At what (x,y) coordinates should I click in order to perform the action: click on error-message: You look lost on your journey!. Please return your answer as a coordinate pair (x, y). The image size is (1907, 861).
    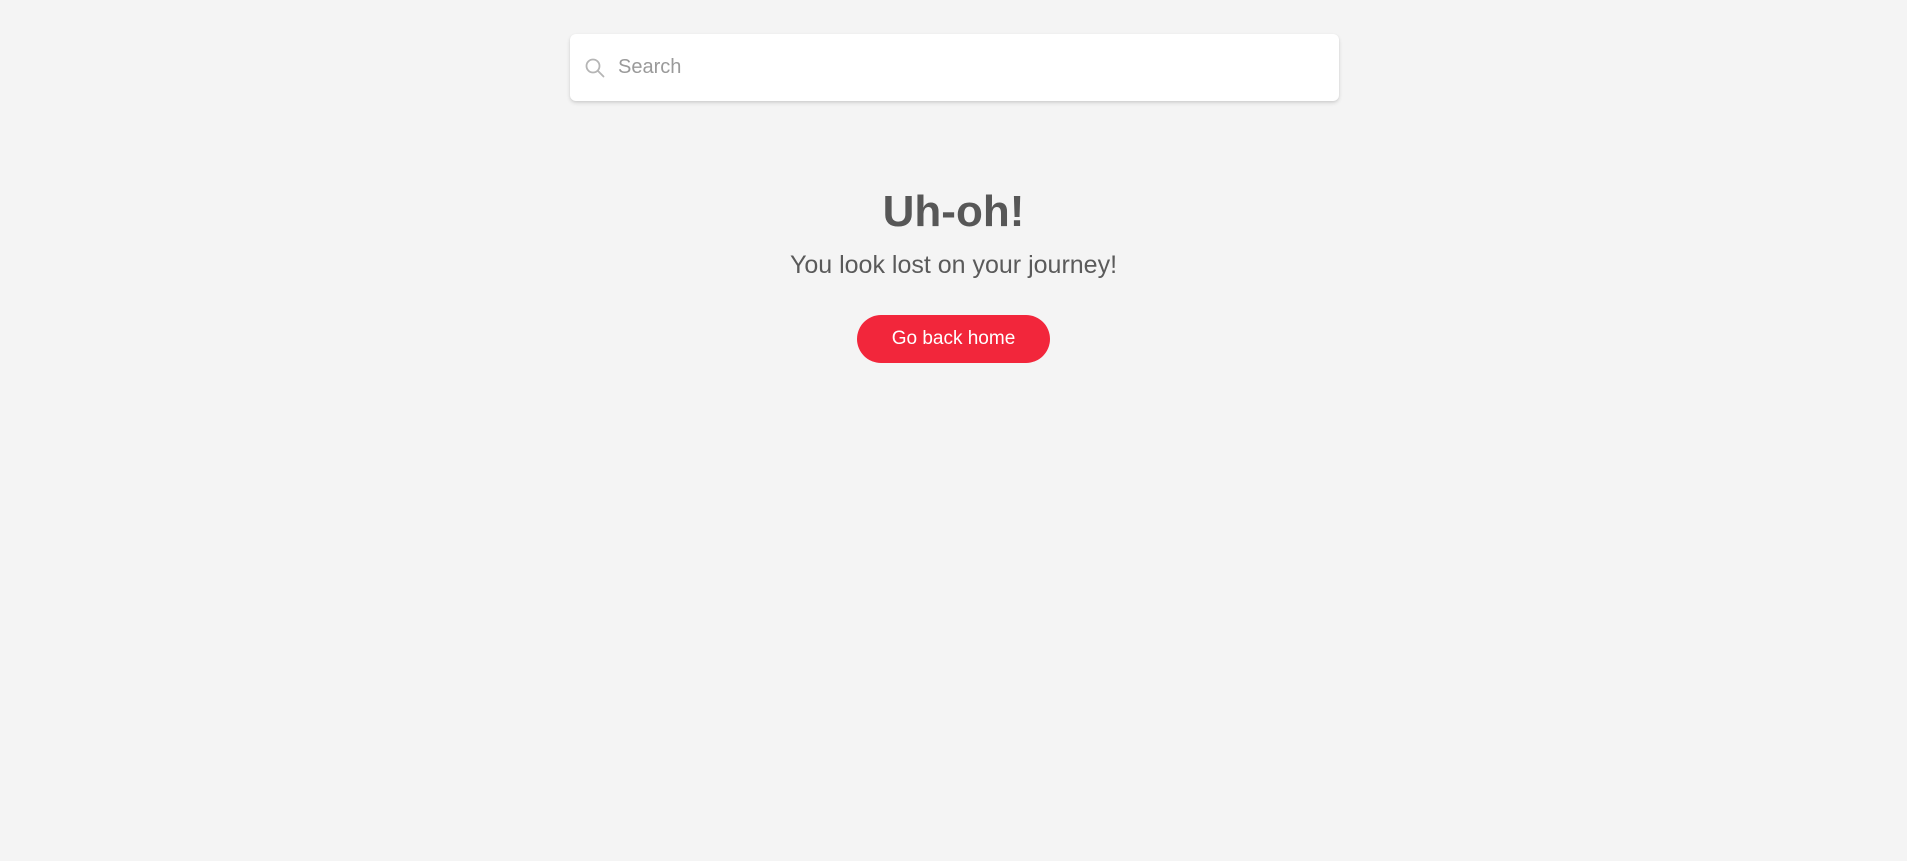
    Looking at the image, I should click on (953, 265).